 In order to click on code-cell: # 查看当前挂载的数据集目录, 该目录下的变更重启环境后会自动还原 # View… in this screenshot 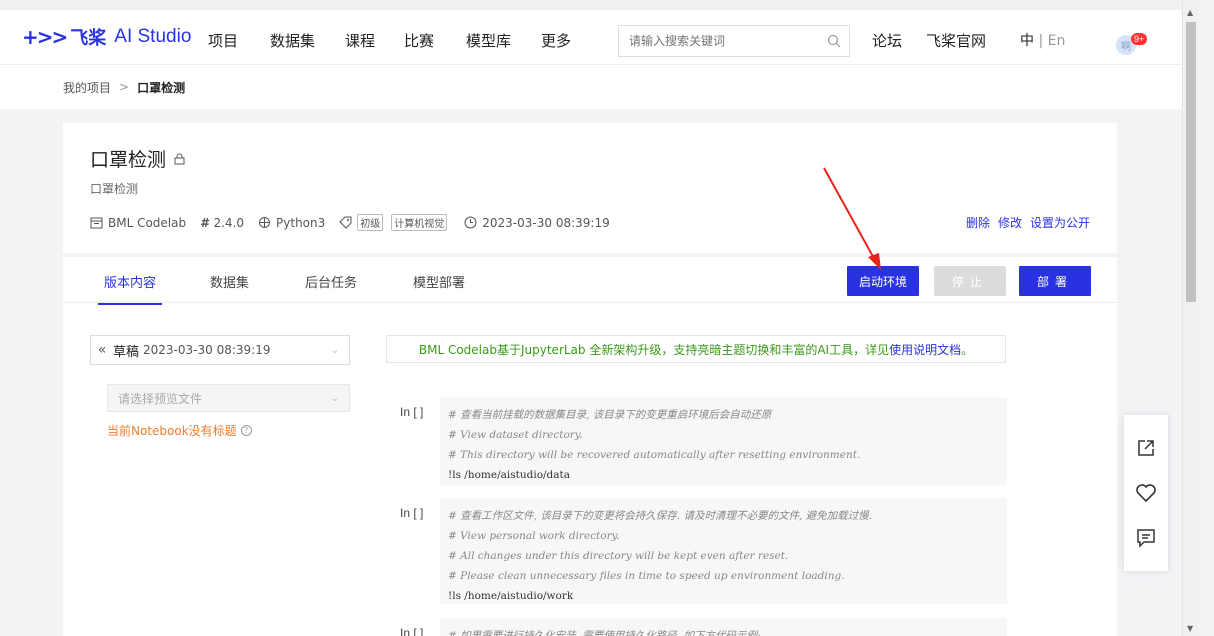, I will do `click(723, 441)`.